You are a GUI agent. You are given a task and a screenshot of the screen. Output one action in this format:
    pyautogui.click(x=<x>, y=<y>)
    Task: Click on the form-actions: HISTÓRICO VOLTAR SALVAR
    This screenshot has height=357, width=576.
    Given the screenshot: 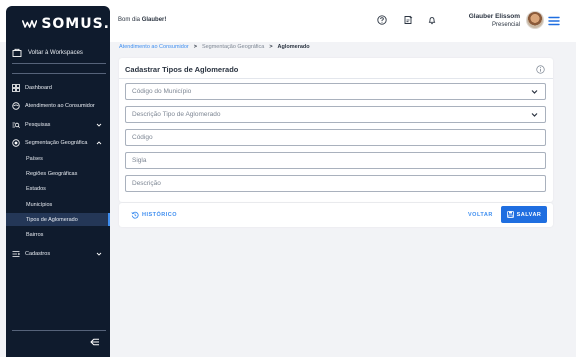 What is the action you would take?
    pyautogui.click(x=336, y=215)
    